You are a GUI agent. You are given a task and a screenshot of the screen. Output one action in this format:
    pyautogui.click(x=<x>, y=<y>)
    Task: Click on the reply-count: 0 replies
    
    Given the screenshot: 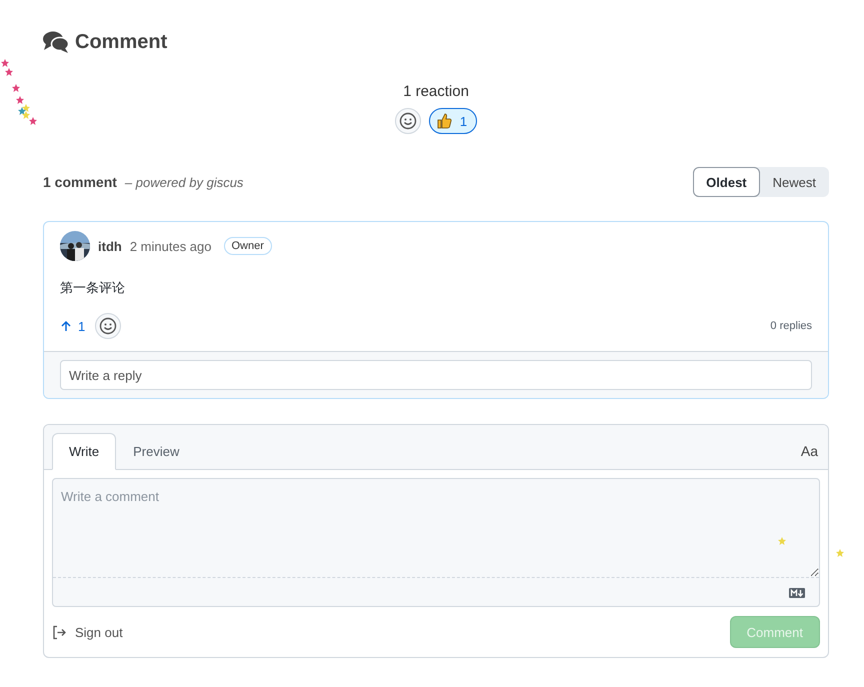 What is the action you would take?
    pyautogui.click(x=791, y=326)
    